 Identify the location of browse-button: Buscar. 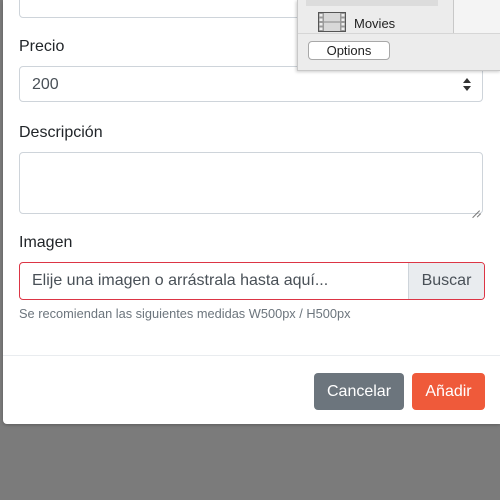
(446, 281).